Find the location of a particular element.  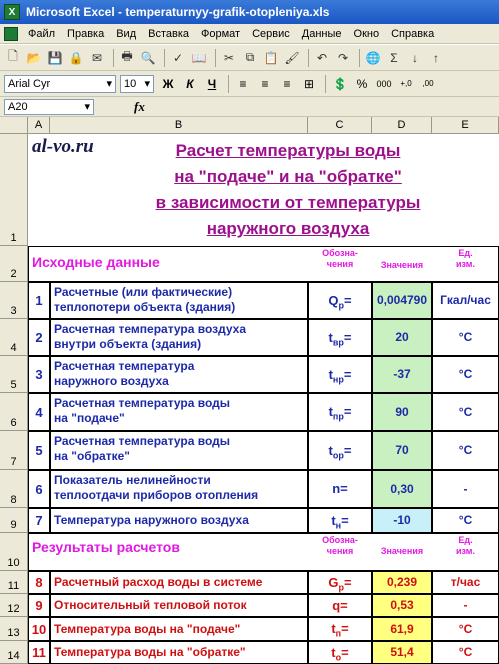

row-header-2: 2 is located at coordinates (14, 264).